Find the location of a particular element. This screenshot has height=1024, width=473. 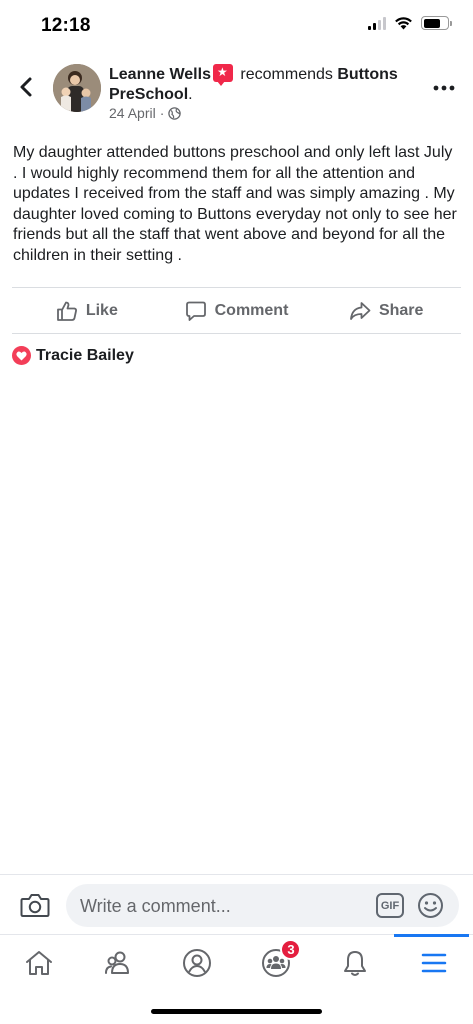

profile-icon is located at coordinates (197, 962).